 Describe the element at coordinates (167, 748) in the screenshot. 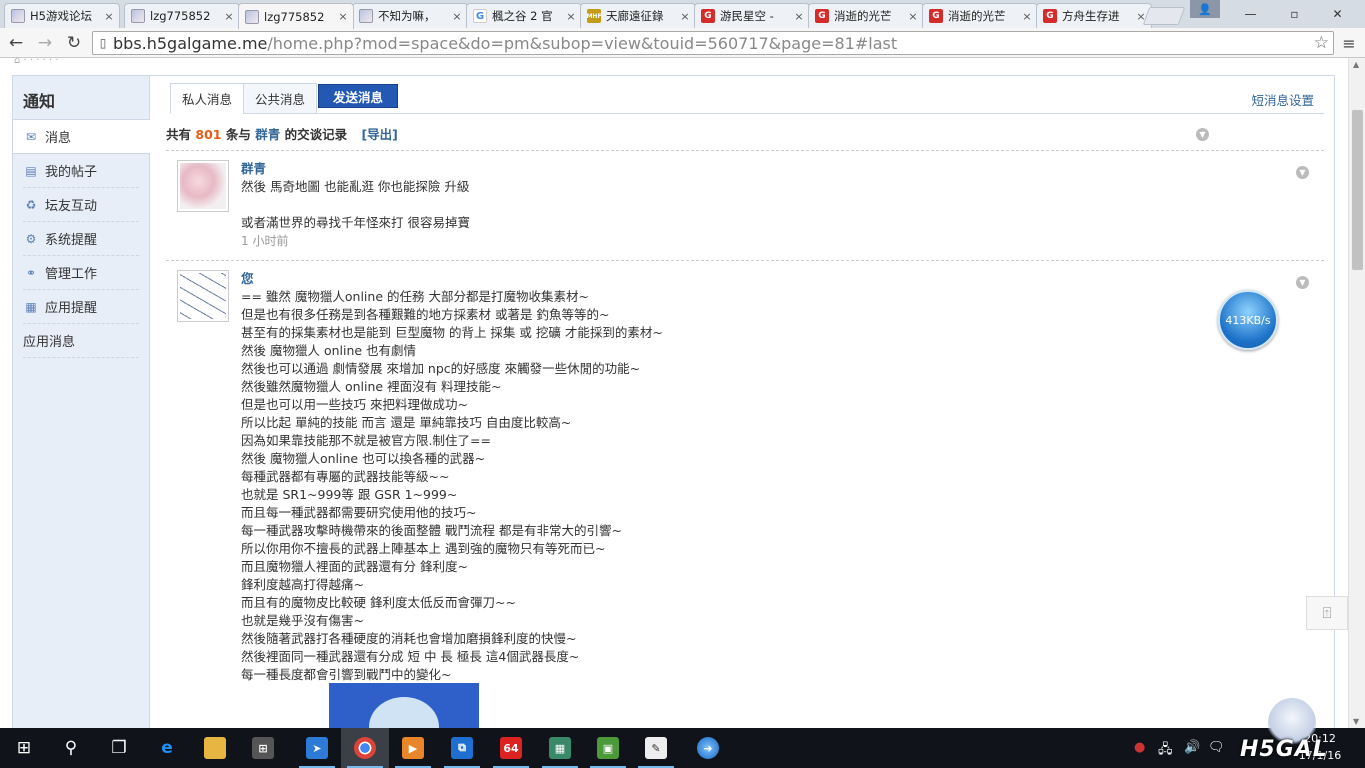

I see `edge-browser-icon: e` at that location.